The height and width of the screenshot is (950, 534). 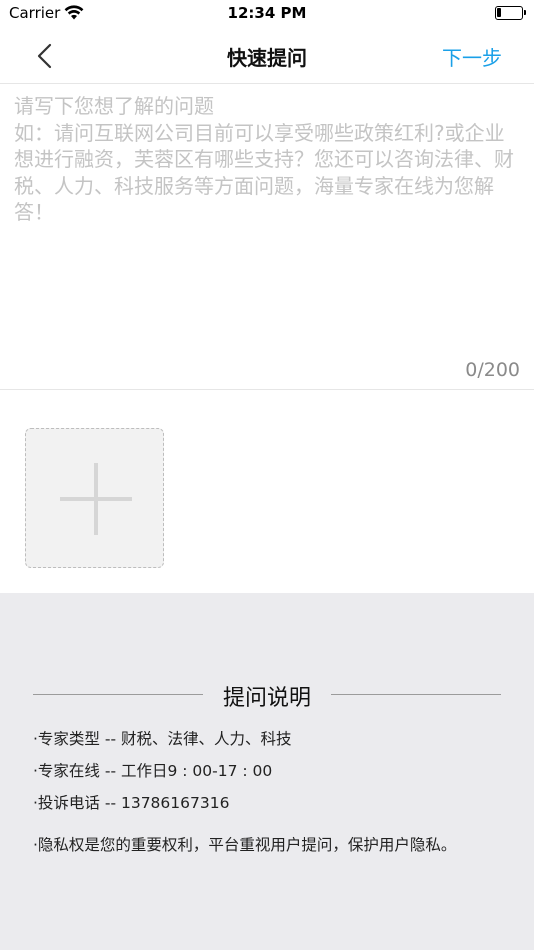 I want to click on notes-title: 提问说明, so click(x=266, y=698).